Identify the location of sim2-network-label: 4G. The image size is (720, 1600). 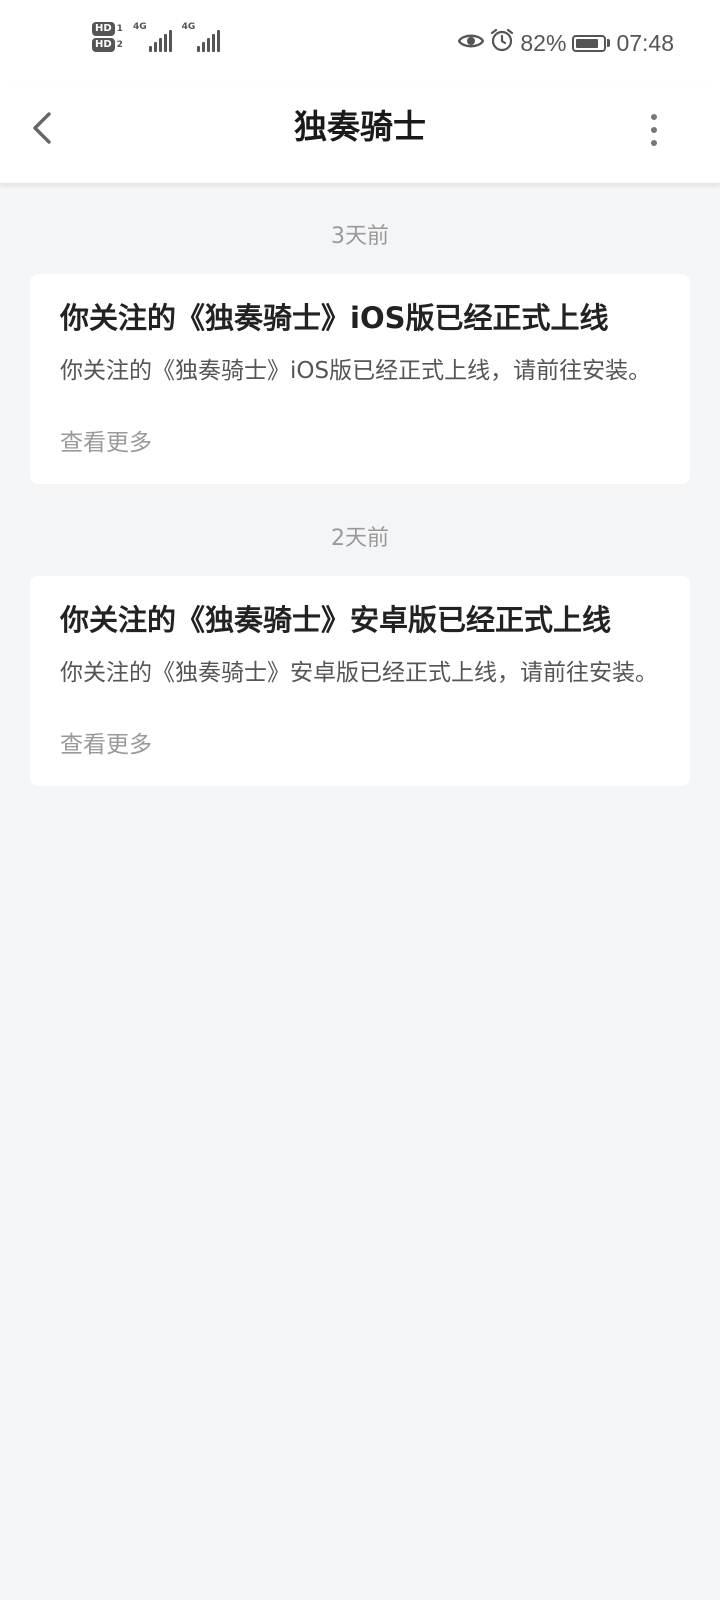
(188, 27).